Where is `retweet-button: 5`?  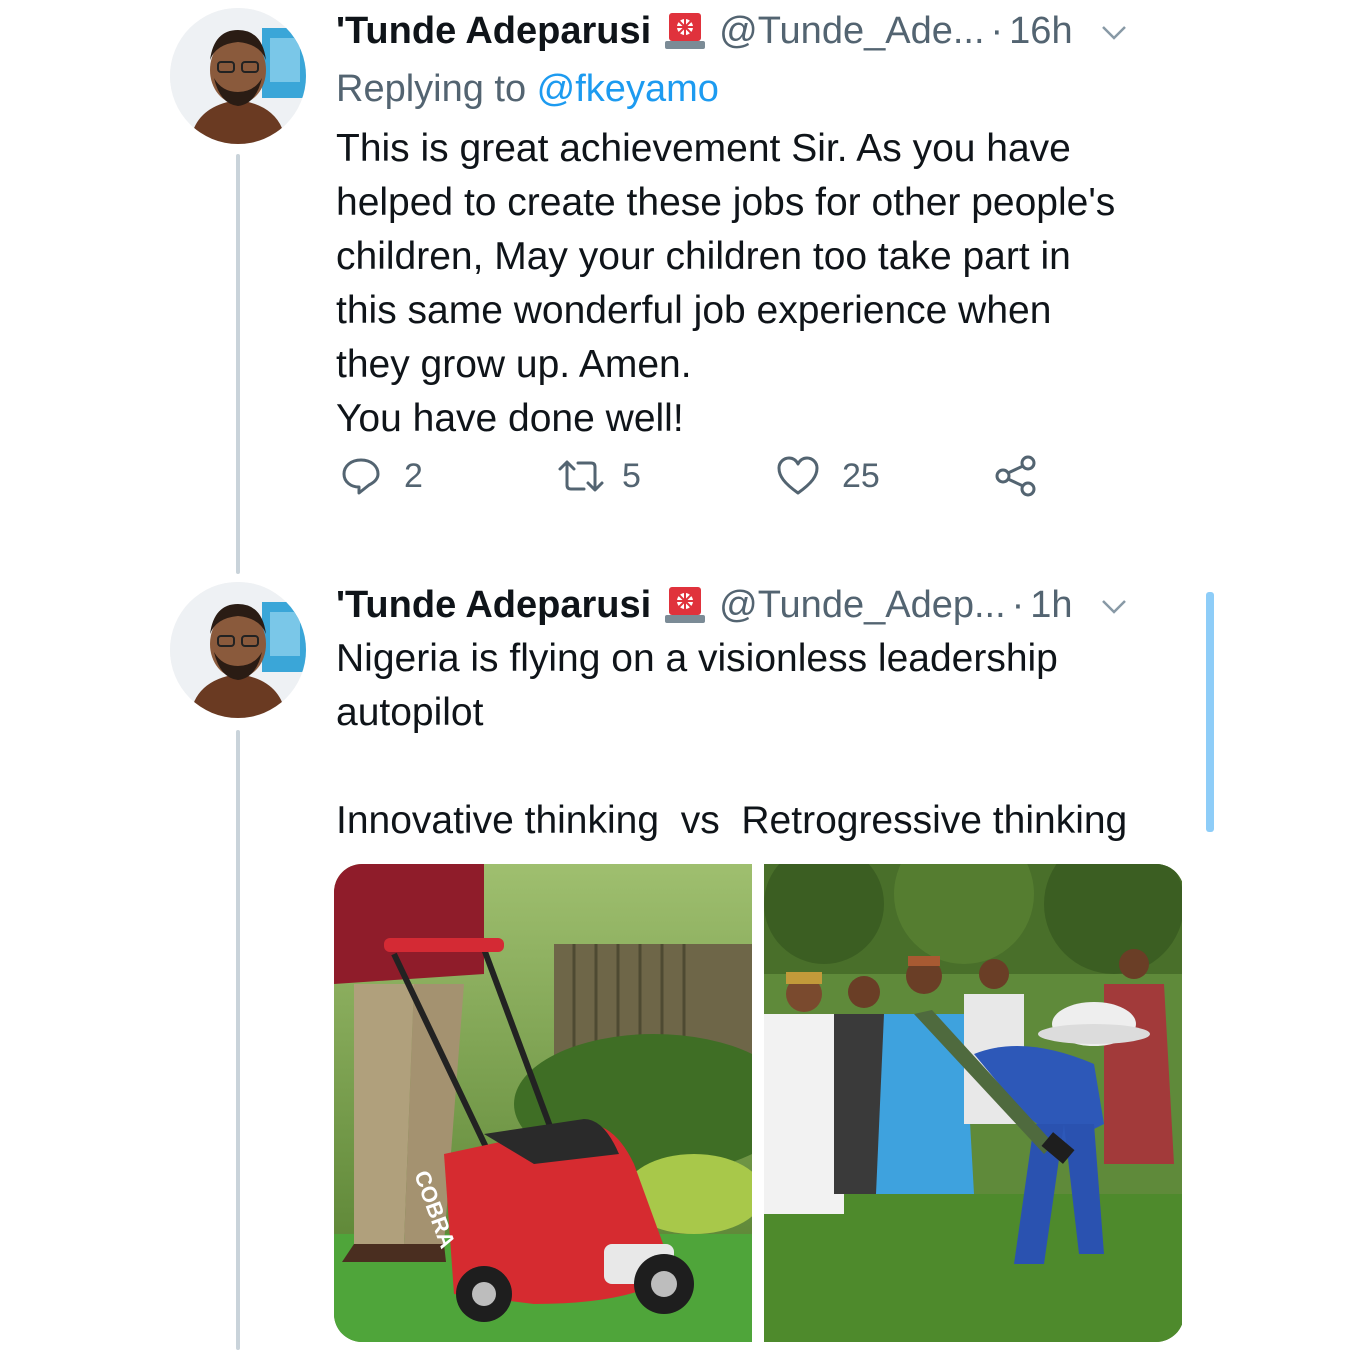
retweet-button: 5 is located at coordinates (598, 476).